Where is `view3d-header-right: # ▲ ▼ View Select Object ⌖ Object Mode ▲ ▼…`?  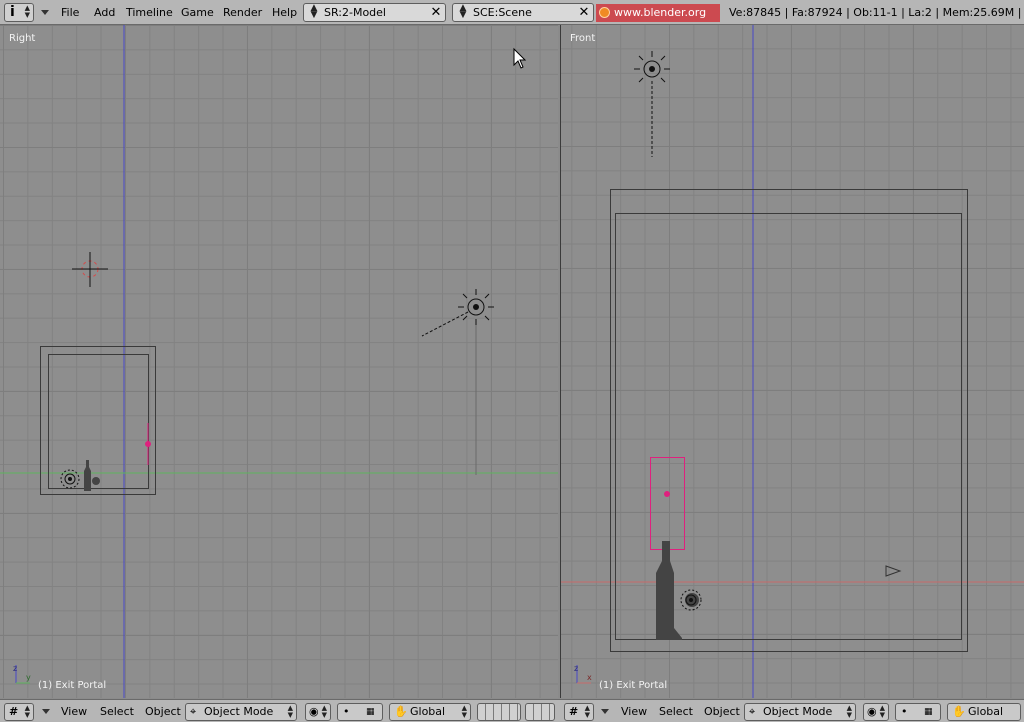
view3d-header-right: # ▲ ▼ View Select Object ⌖ Object Mode ▲ ▼… is located at coordinates (791, 710).